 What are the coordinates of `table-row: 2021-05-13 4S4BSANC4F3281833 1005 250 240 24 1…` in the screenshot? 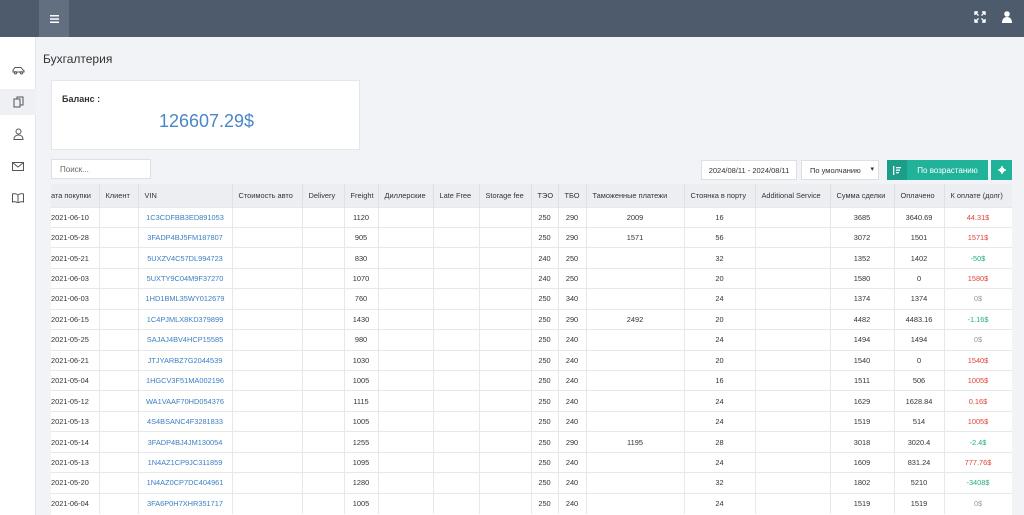 It's located at (531, 421).